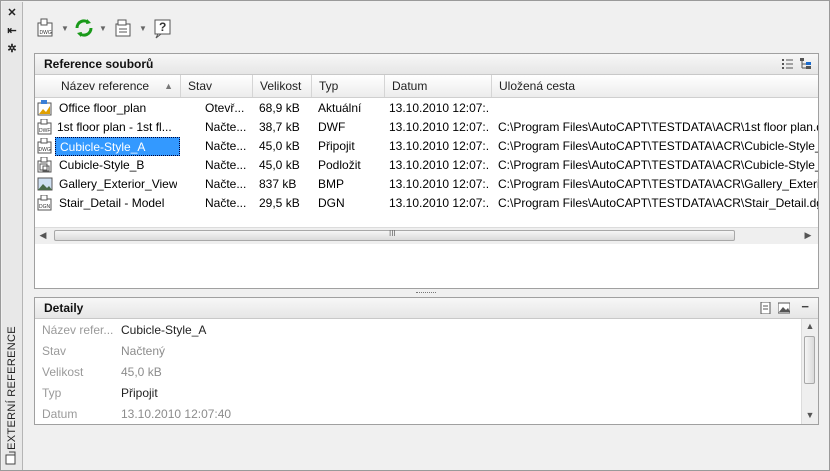 Image resolution: width=830 pixels, height=471 pixels. What do you see at coordinates (12, 388) in the screenshot?
I see `palette-title: EXTERNÍ REFERENCE` at bounding box center [12, 388].